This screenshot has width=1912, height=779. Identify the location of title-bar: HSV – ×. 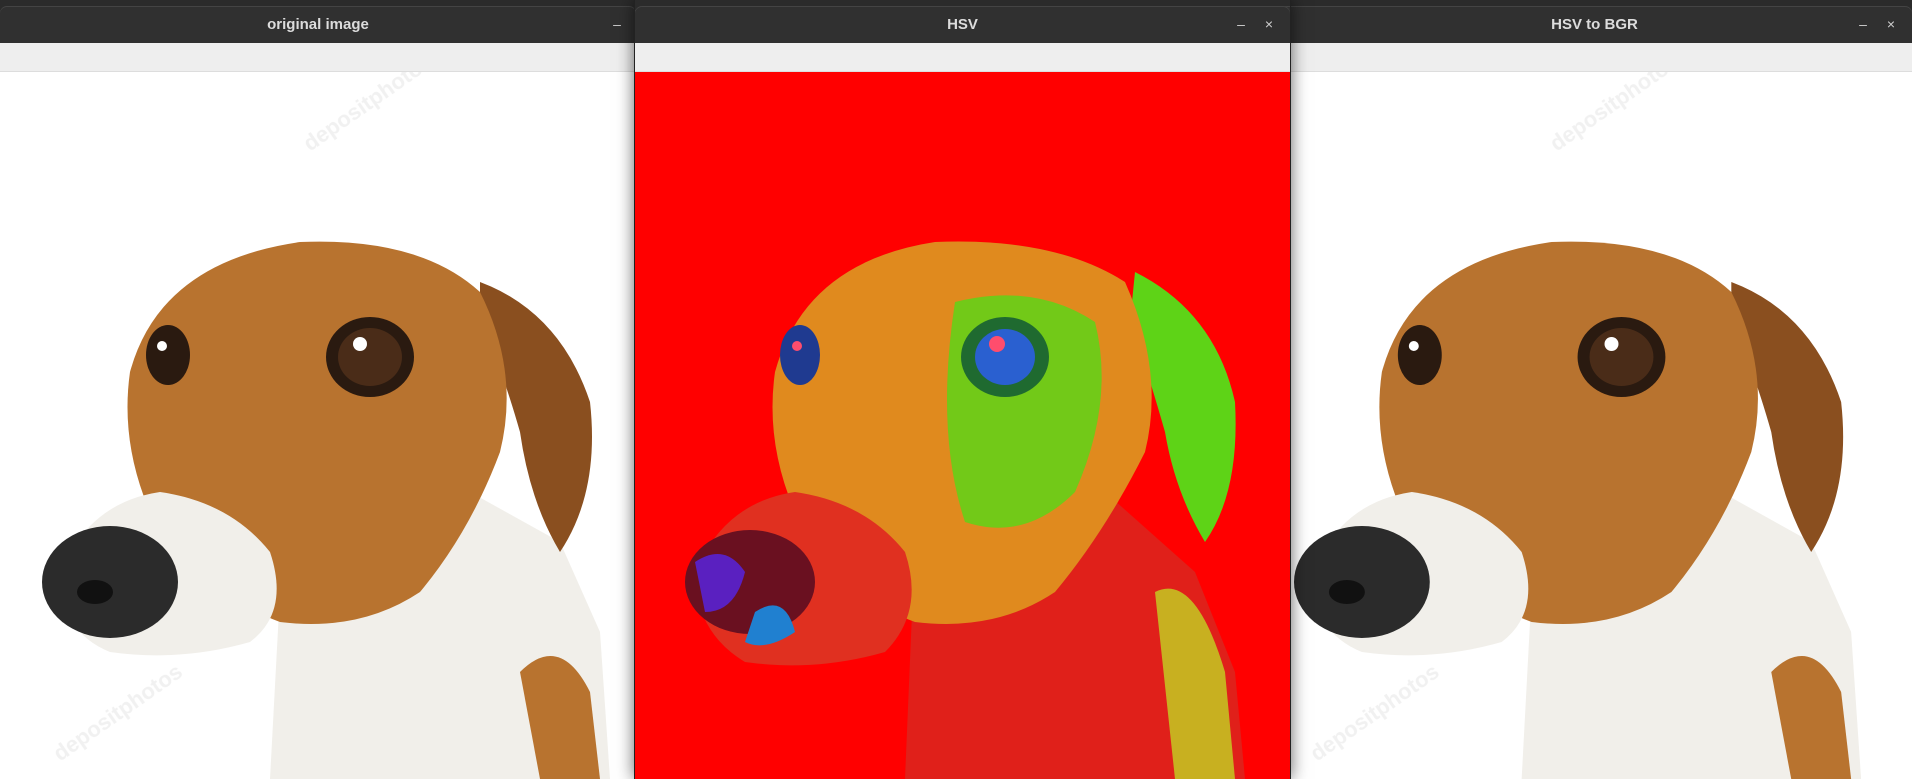
(962, 24).